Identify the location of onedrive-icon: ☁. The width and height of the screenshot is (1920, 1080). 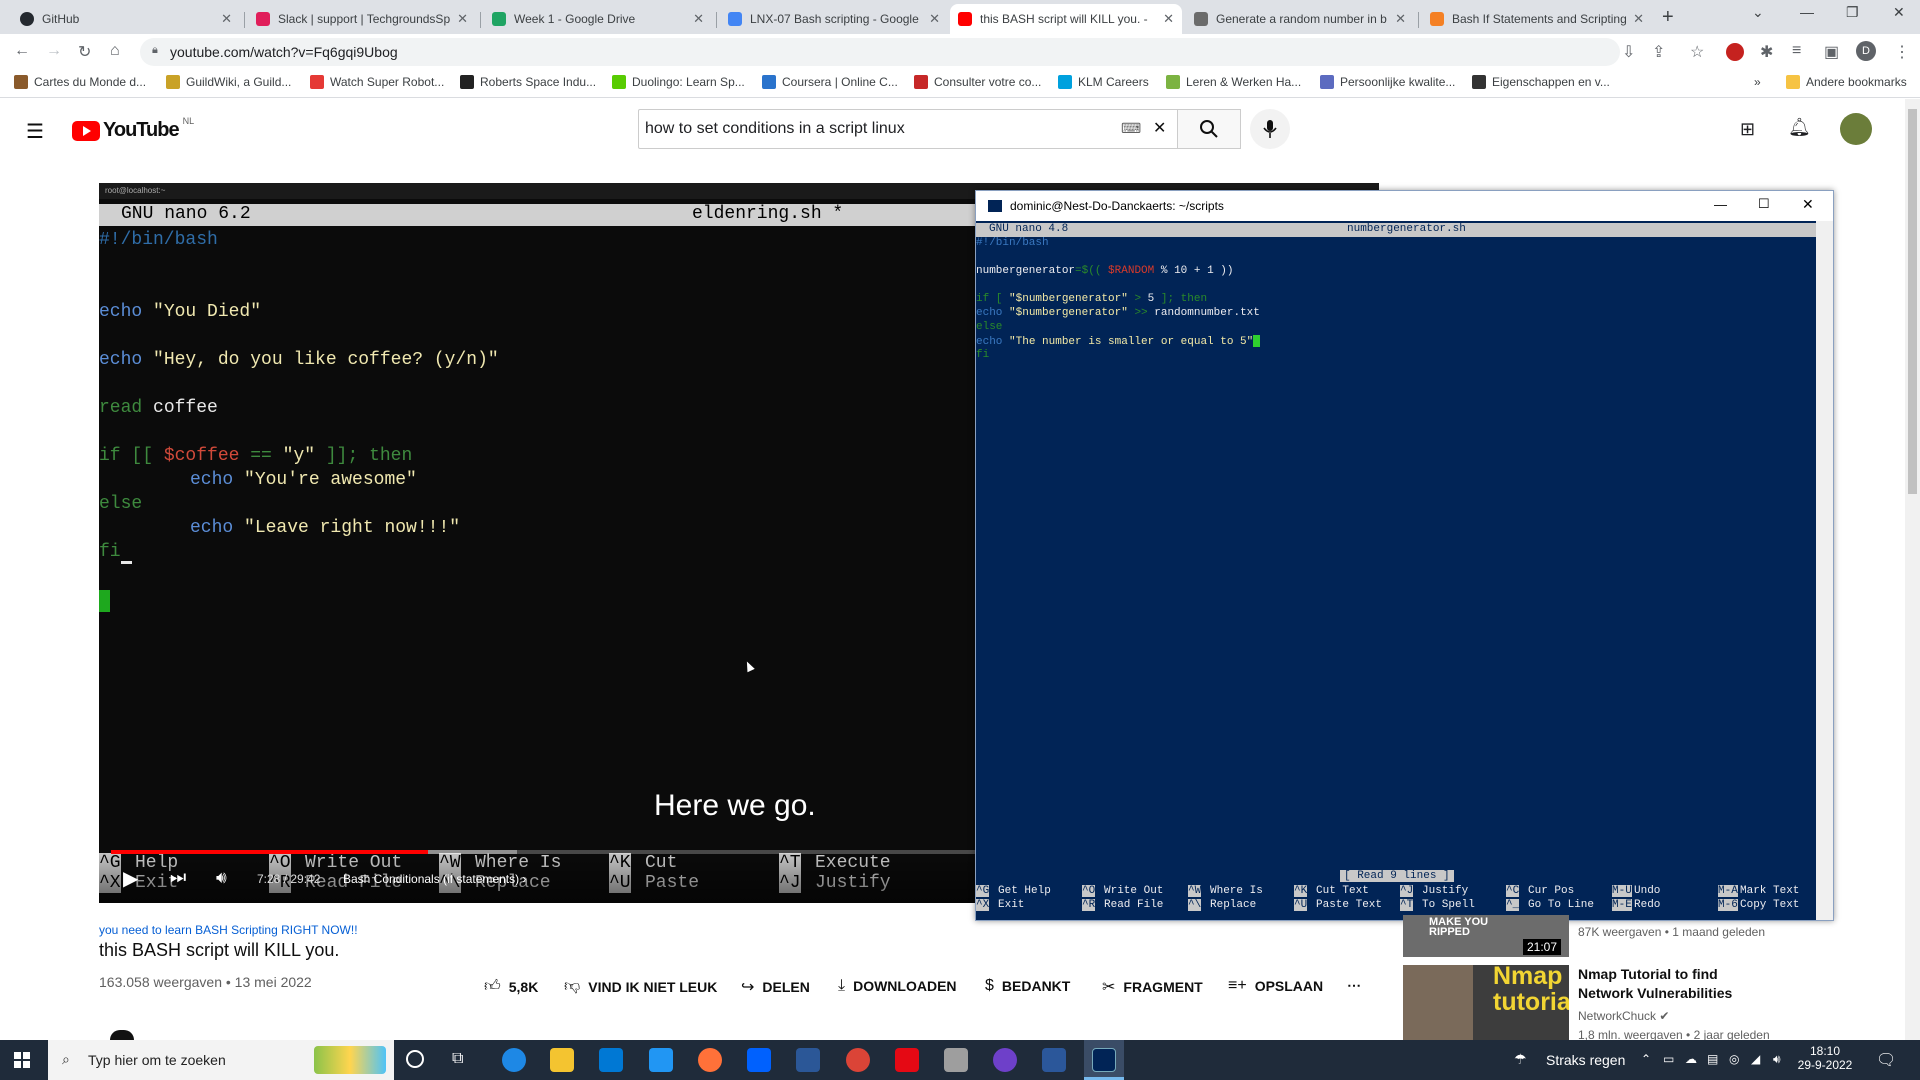
(1691, 1059).